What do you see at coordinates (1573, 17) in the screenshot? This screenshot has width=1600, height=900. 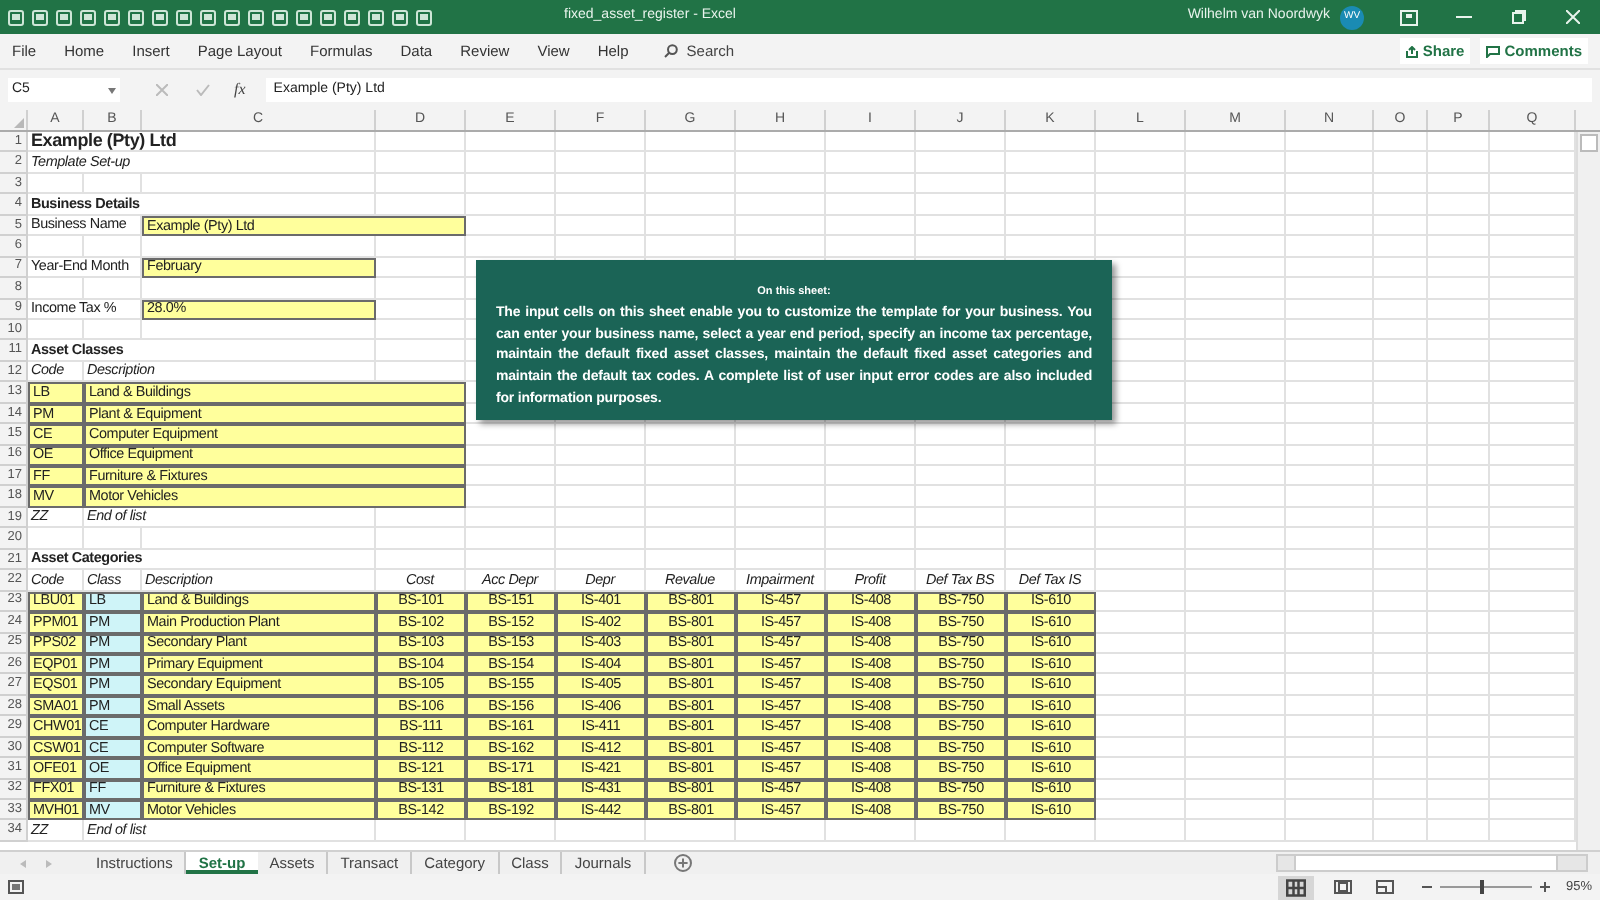 I see `close-icon` at bounding box center [1573, 17].